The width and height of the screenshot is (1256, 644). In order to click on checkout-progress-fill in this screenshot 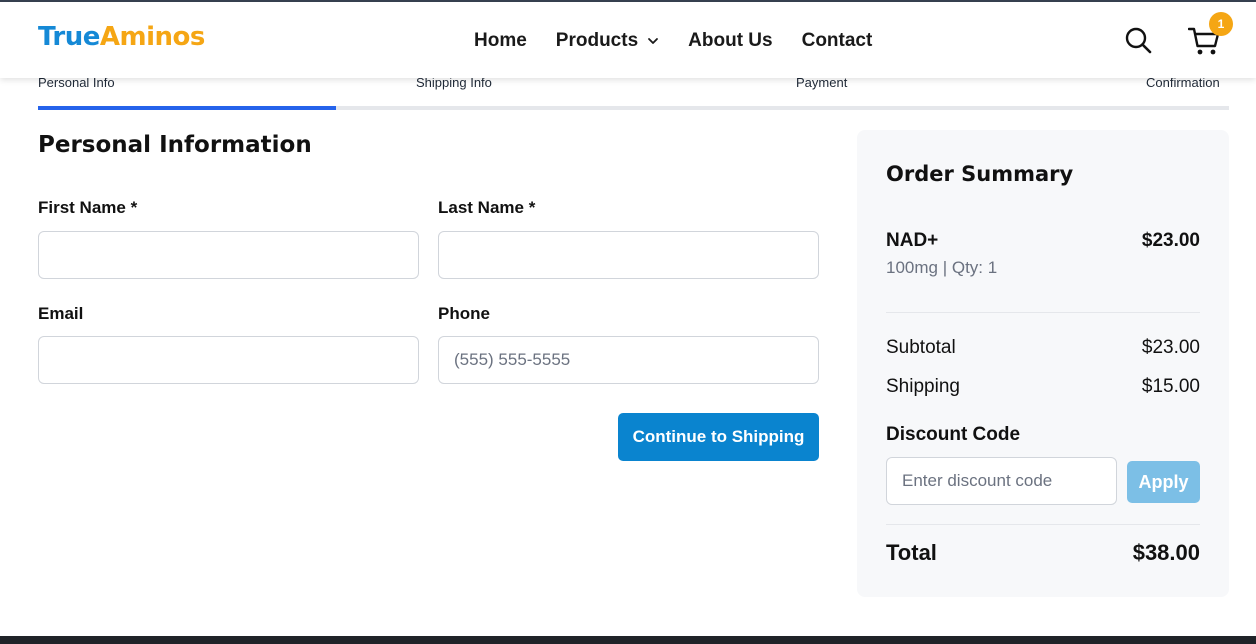, I will do `click(187, 108)`.